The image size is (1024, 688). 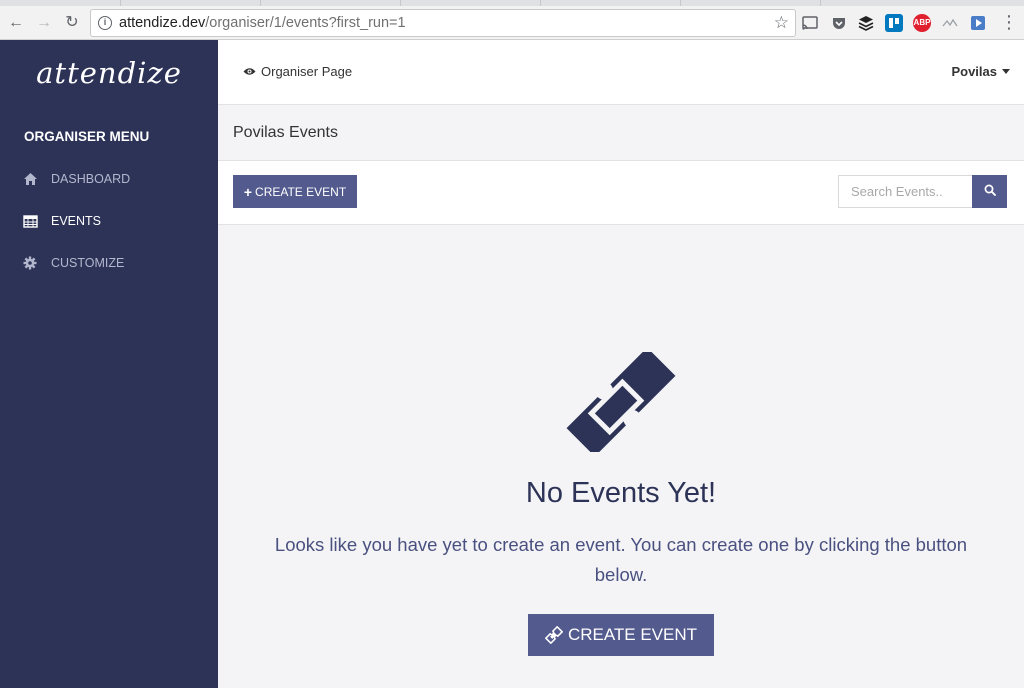 What do you see at coordinates (91, 179) in the screenshot?
I see `sidebar-item-label: DASHBOARD` at bounding box center [91, 179].